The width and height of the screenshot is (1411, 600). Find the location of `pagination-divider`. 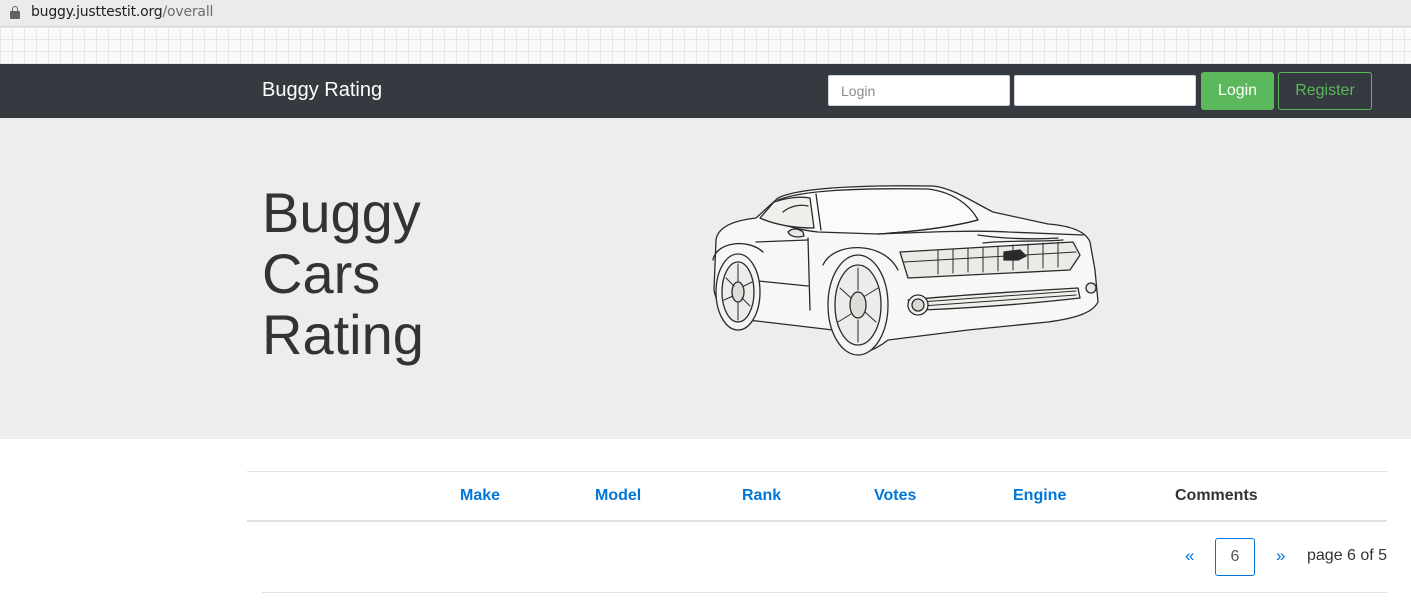

pagination-divider is located at coordinates (824, 592).